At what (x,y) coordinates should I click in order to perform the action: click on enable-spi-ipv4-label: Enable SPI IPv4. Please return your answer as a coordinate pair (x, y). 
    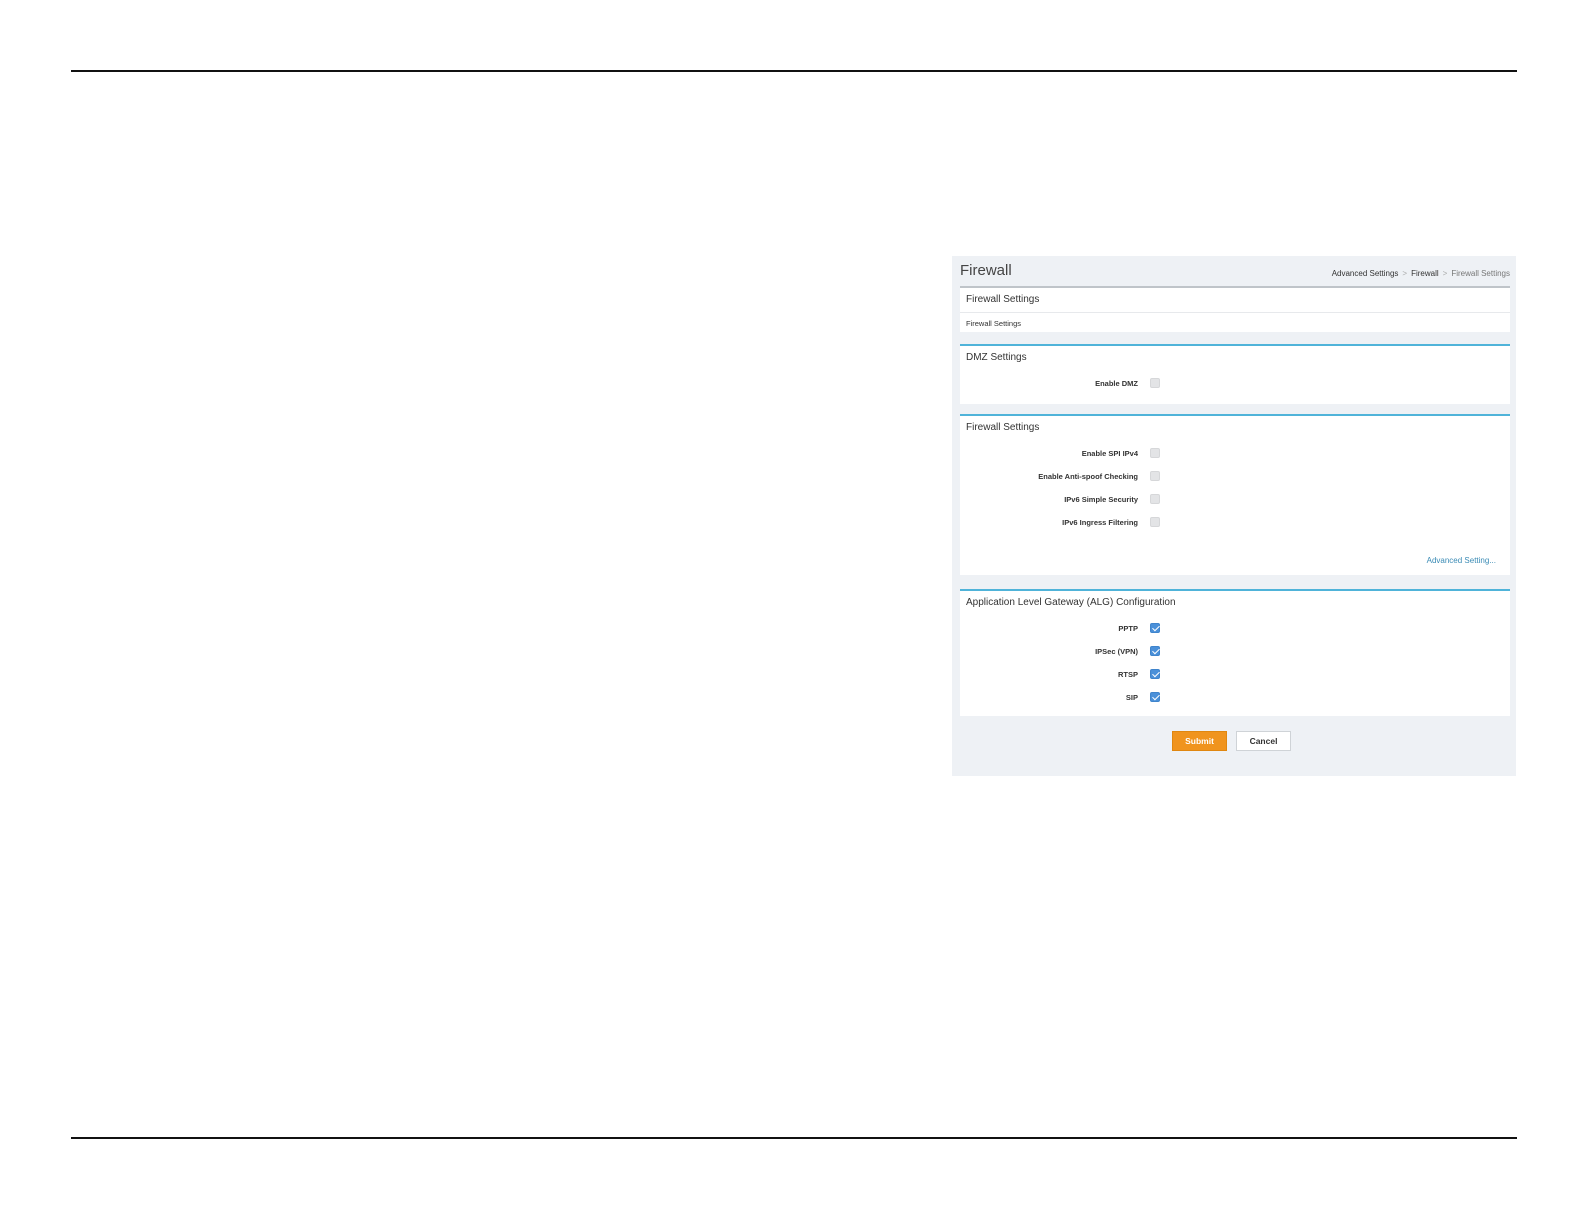
    Looking at the image, I should click on (1109, 453).